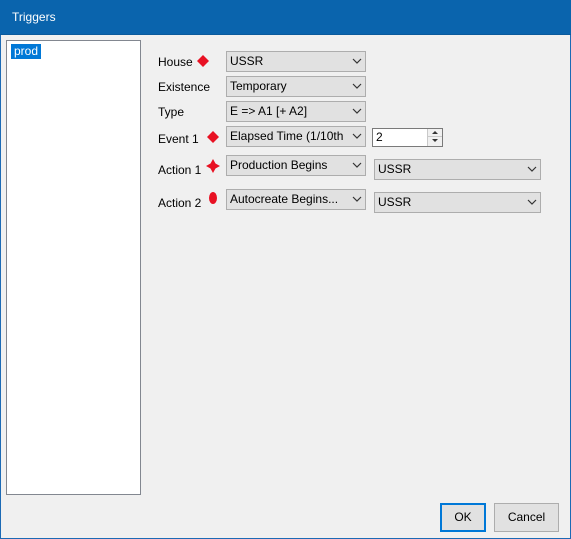  What do you see at coordinates (395, 202) in the screenshot?
I see `action2-target-value: USSR` at bounding box center [395, 202].